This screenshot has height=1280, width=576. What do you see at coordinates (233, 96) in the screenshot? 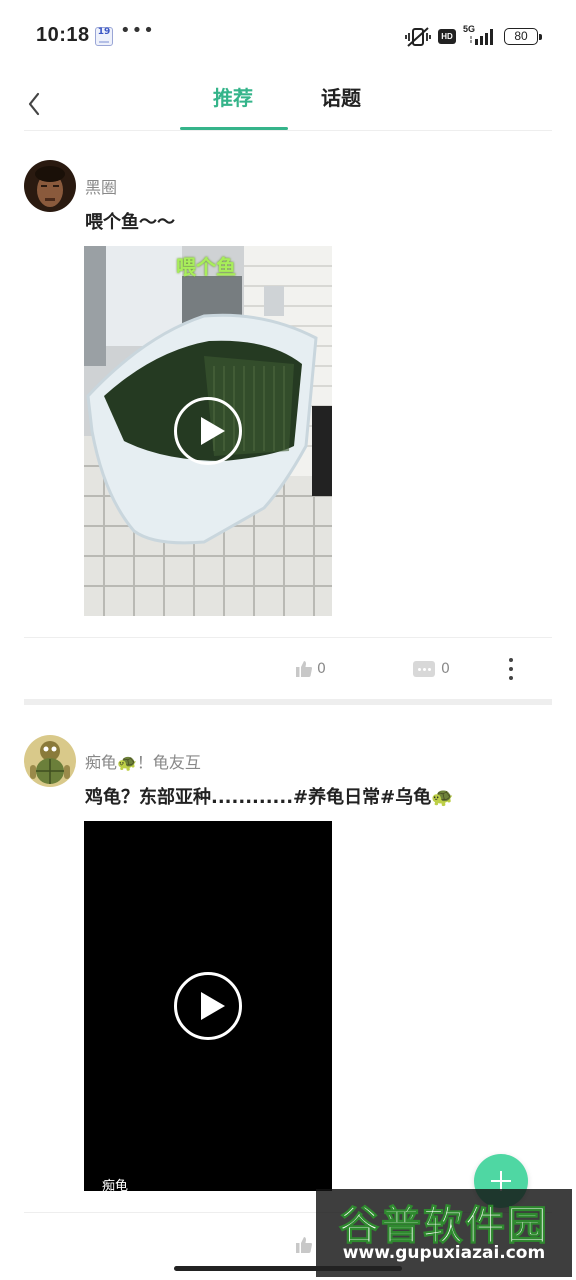
I see `tab-recommend: 推荐` at bounding box center [233, 96].